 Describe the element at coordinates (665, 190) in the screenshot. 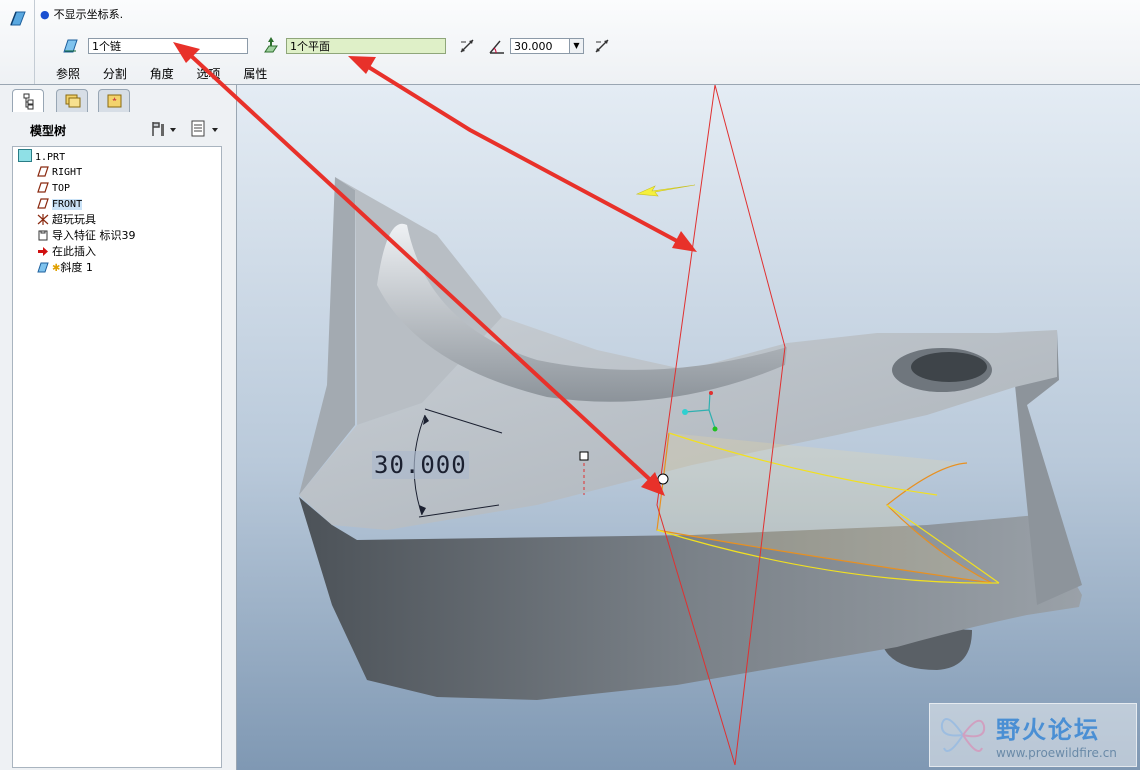

I see `pull-direction-arrow` at that location.